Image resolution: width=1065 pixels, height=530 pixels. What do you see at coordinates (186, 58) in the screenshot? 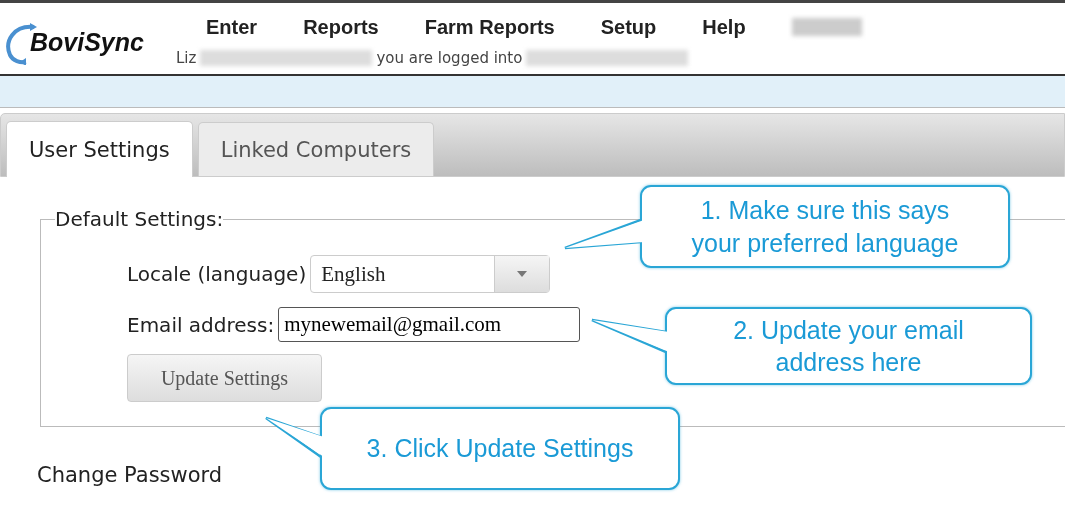
I see `user-name: Liz` at bounding box center [186, 58].